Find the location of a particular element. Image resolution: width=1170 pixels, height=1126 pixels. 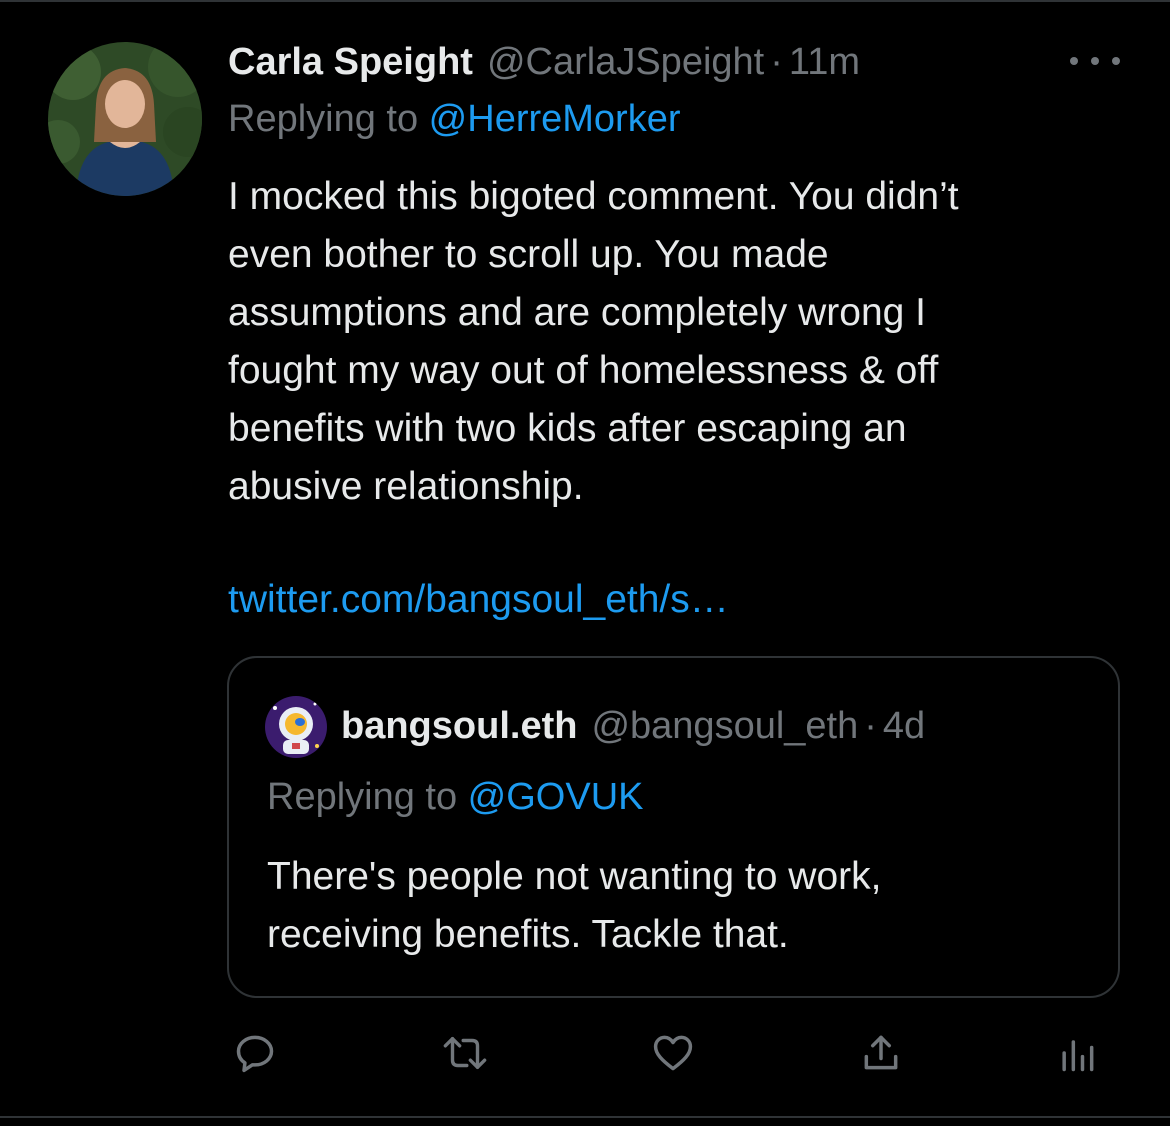

tweet-body-line: benefits with two kids after escaping an is located at coordinates (567, 428).